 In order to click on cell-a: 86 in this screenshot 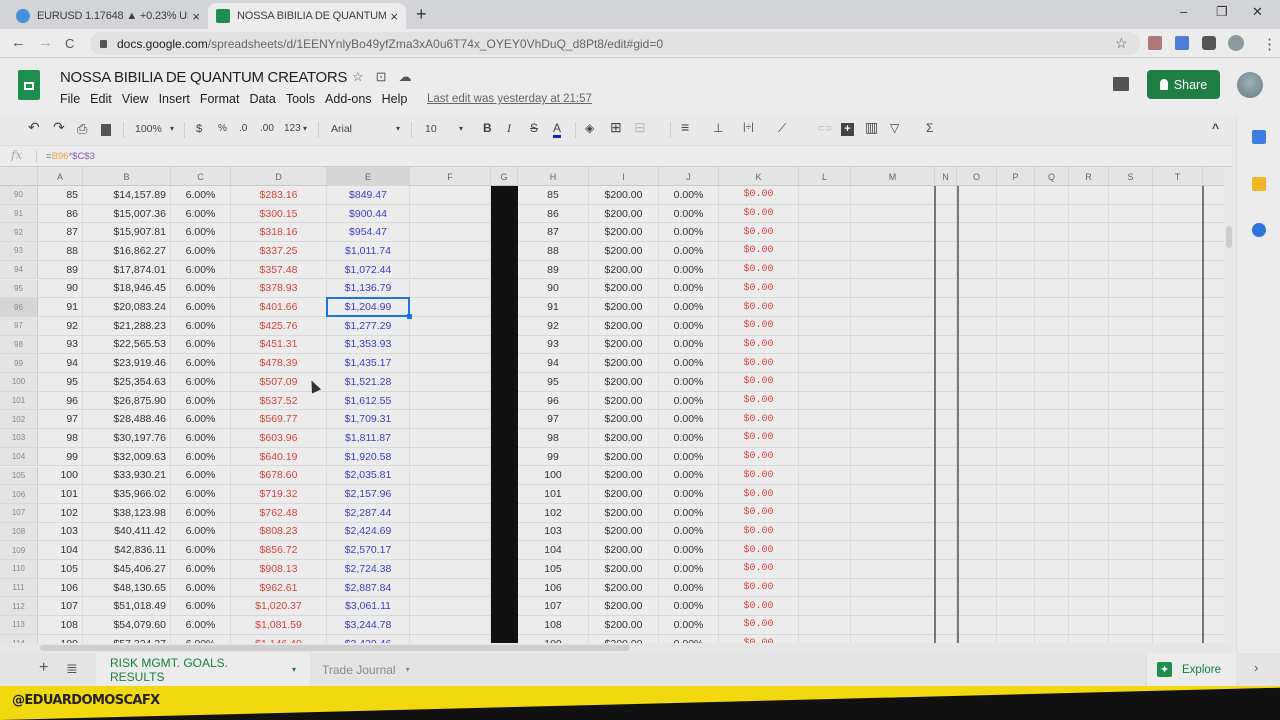, I will do `click(60, 213)`.